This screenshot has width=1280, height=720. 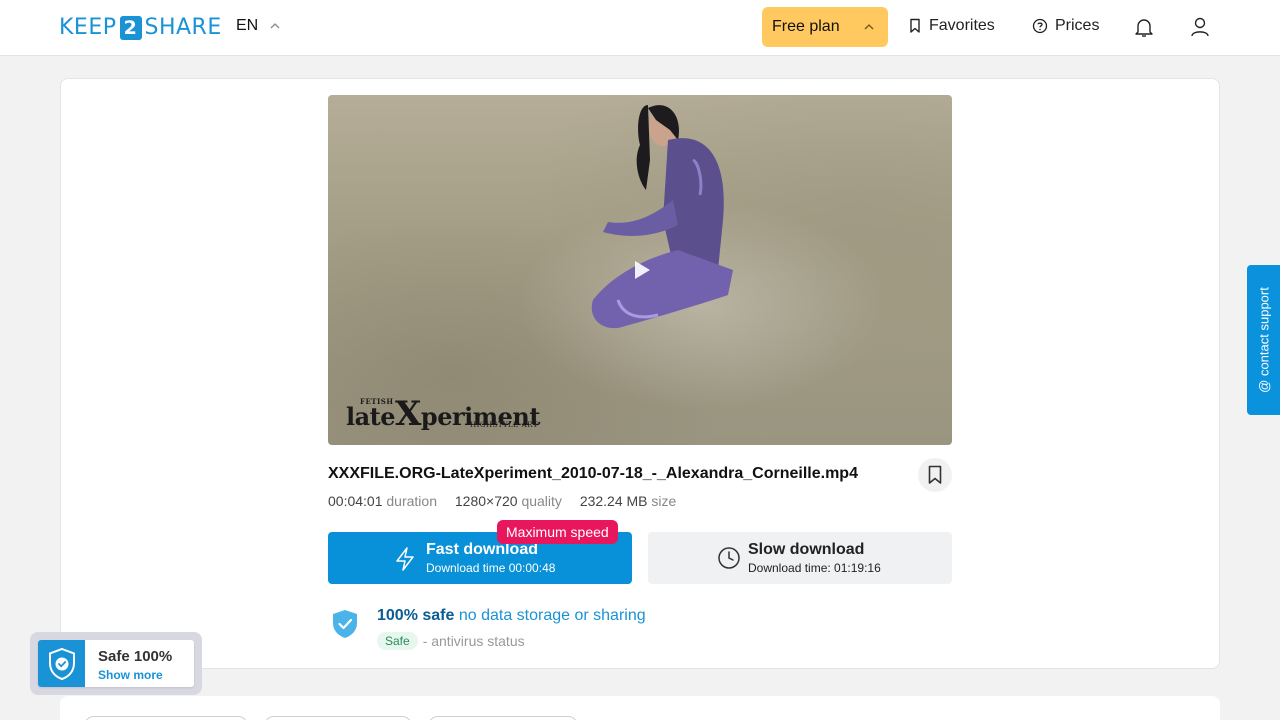 I want to click on contact-support-label: @ contact support, so click(x=1263, y=340).